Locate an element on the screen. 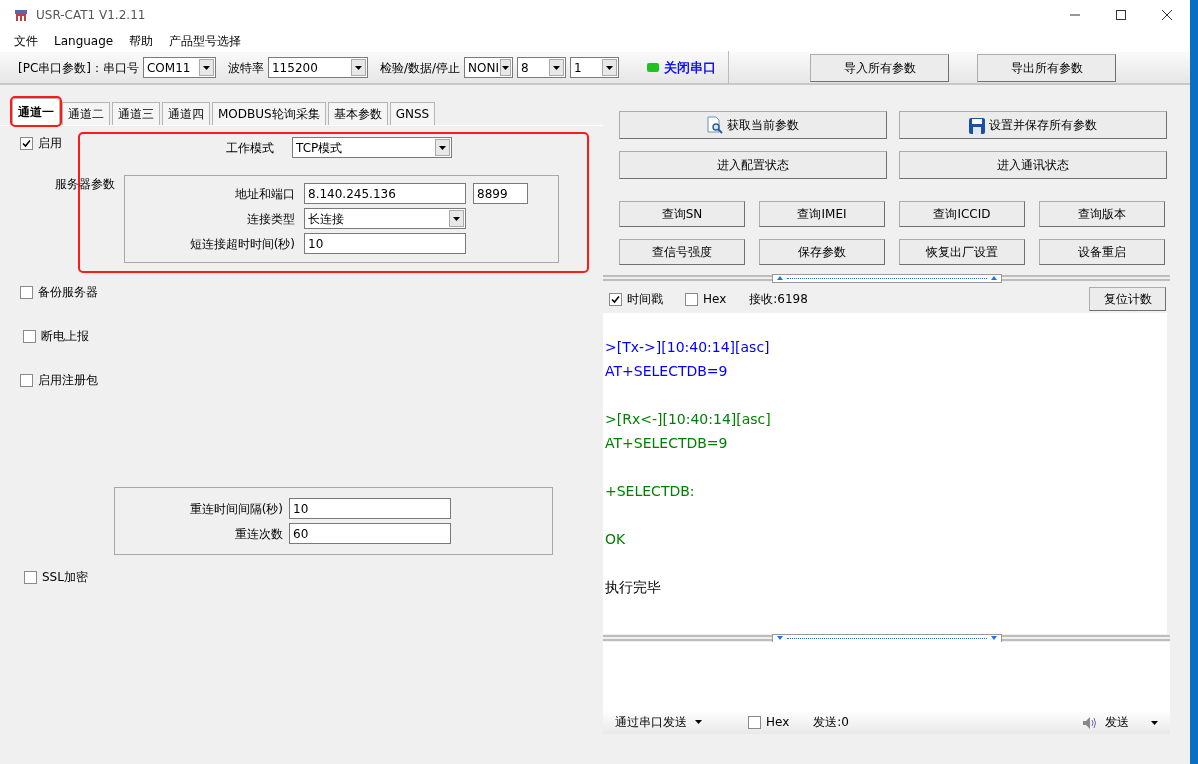 The height and width of the screenshot is (764, 1198). tab: 基本参数 is located at coordinates (357, 113).